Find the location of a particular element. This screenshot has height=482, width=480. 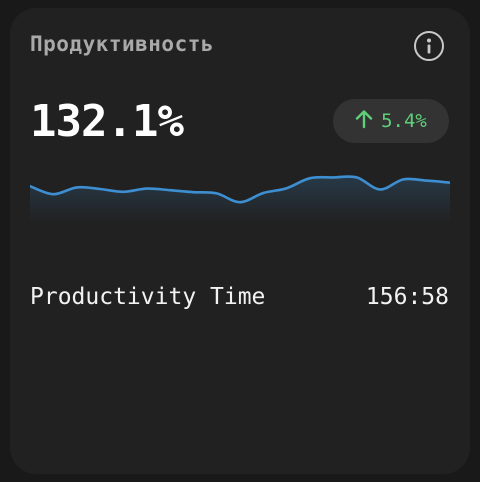

arrow-up-icon is located at coordinates (364, 121).